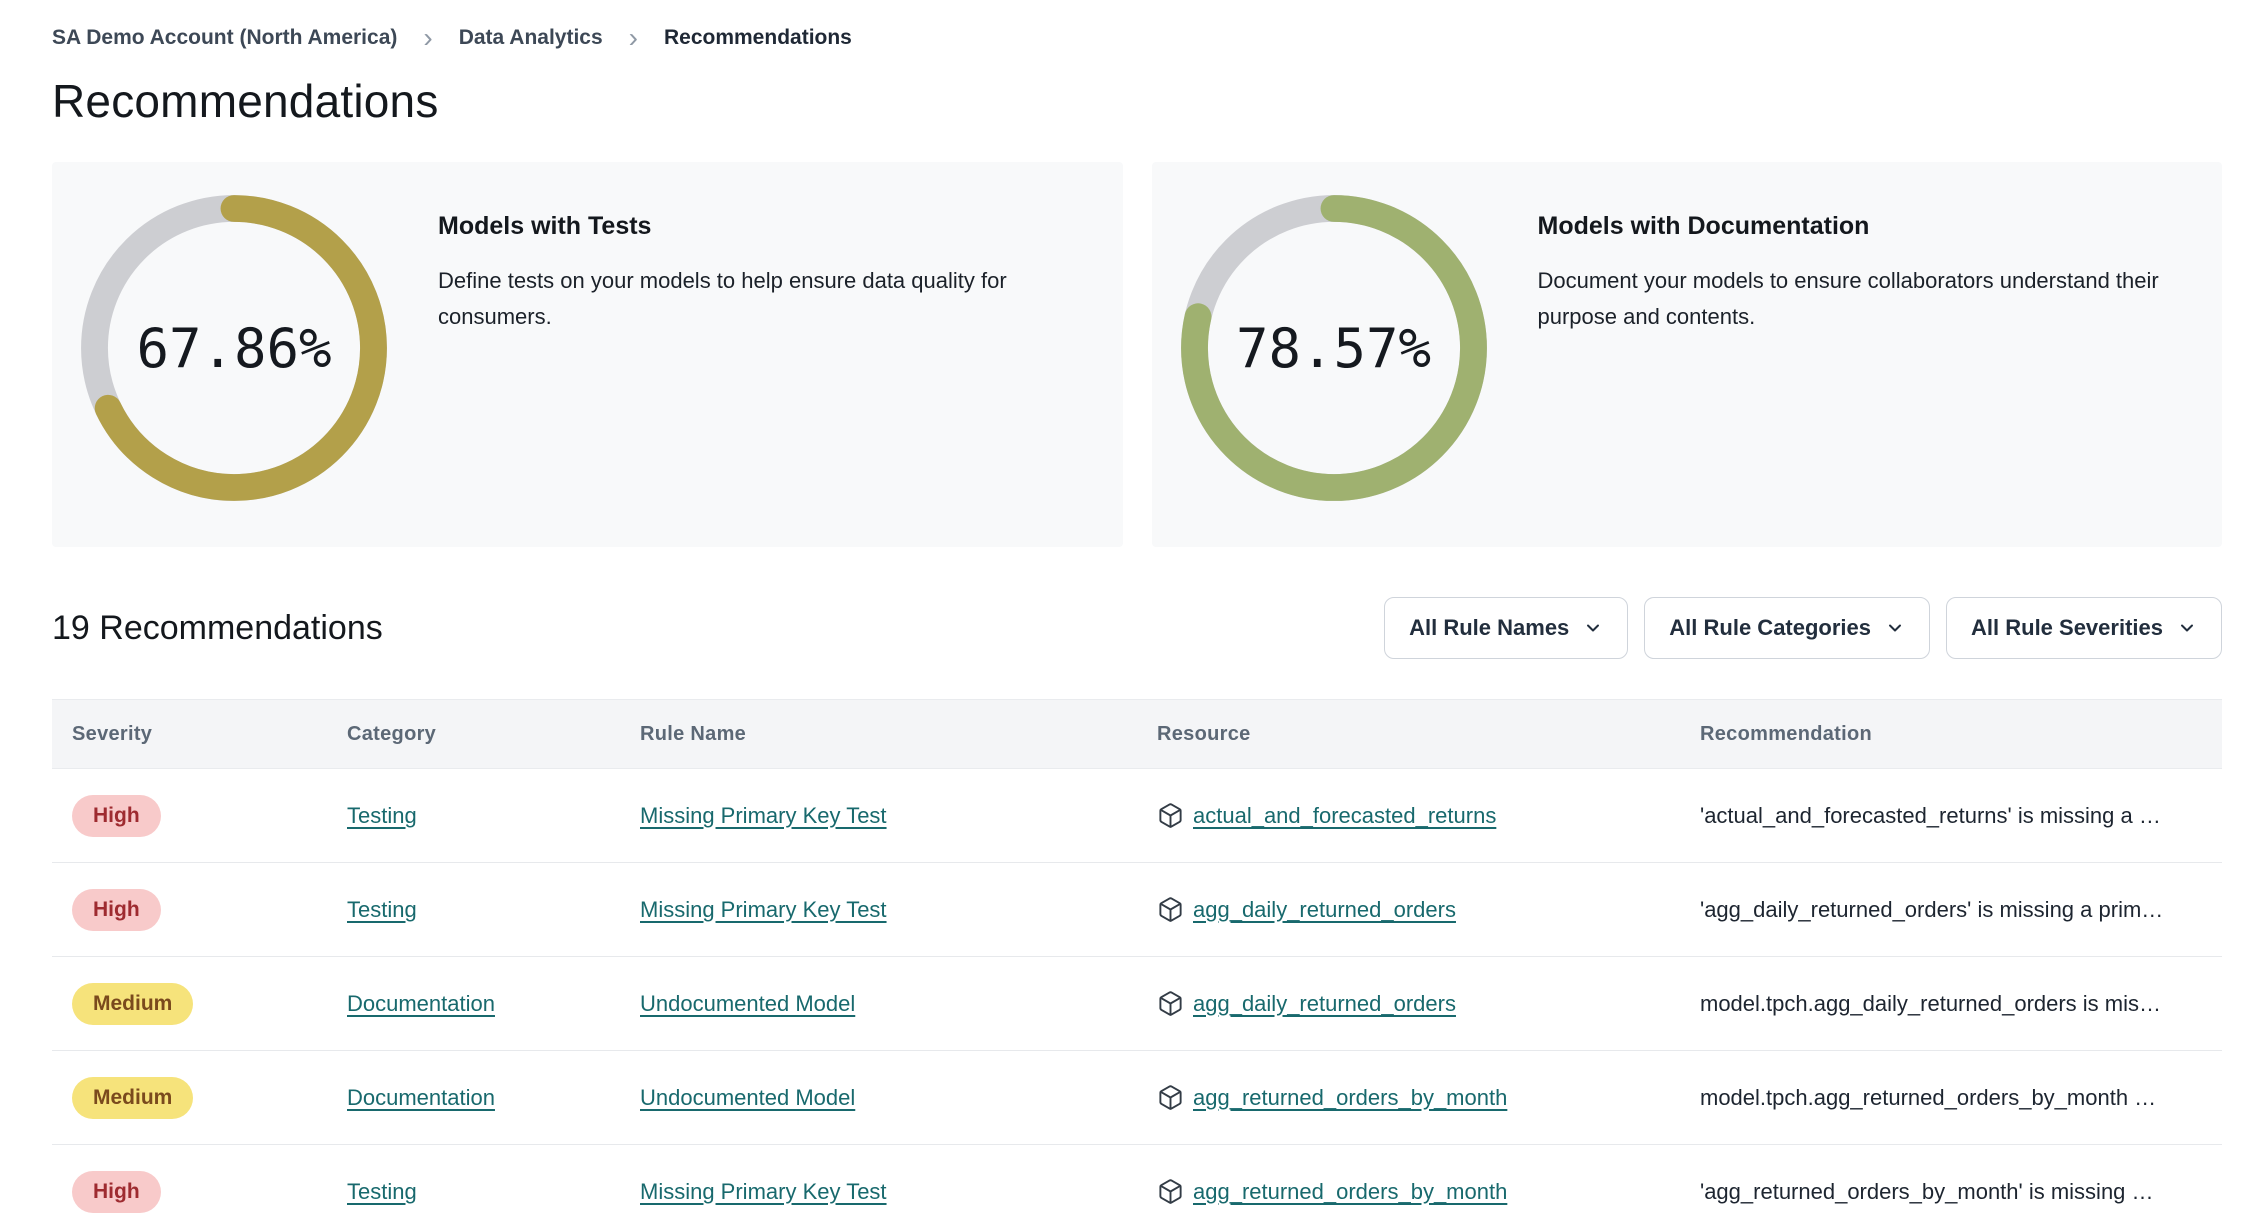  I want to click on tests-percent-value: 67.86%, so click(234, 348).